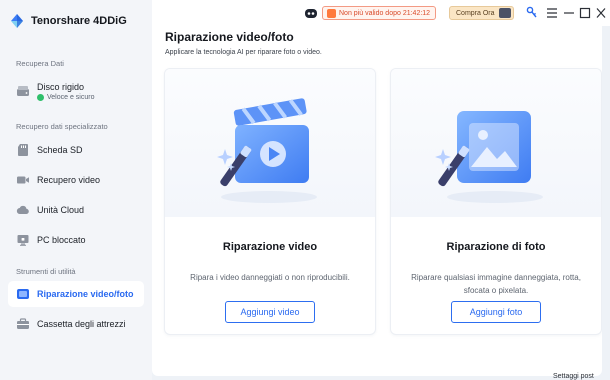 Image resolution: width=610 pixels, height=380 pixels. I want to click on robot-icon, so click(311, 13).